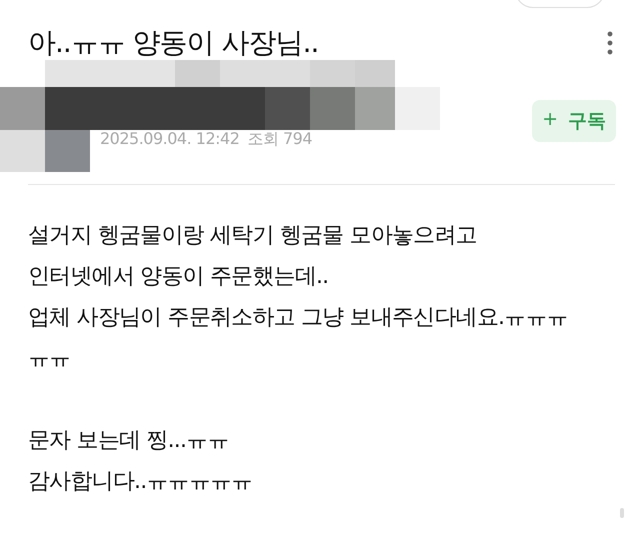 The height and width of the screenshot is (538, 640). What do you see at coordinates (253, 236) in the screenshot?
I see `body-text: 설거지 헹굼물이랑 세탁기 헹굼물 모아놓으려고` at bounding box center [253, 236].